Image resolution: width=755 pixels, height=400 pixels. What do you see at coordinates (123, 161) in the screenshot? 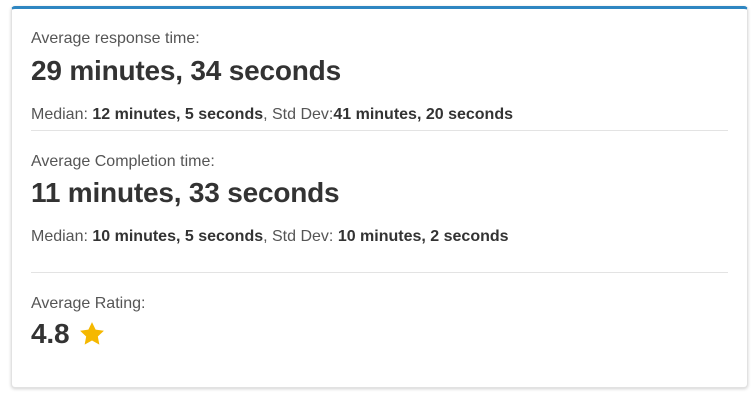
I see `completion-time-label: Average Completion time:` at bounding box center [123, 161].